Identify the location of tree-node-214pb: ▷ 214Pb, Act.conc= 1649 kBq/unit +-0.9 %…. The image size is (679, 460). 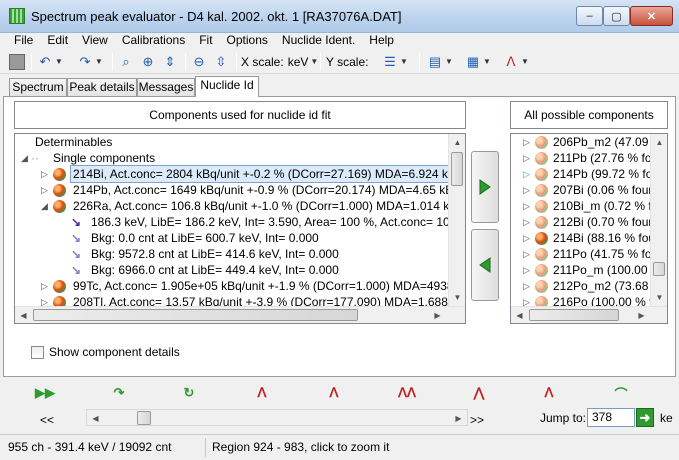
(240, 190).